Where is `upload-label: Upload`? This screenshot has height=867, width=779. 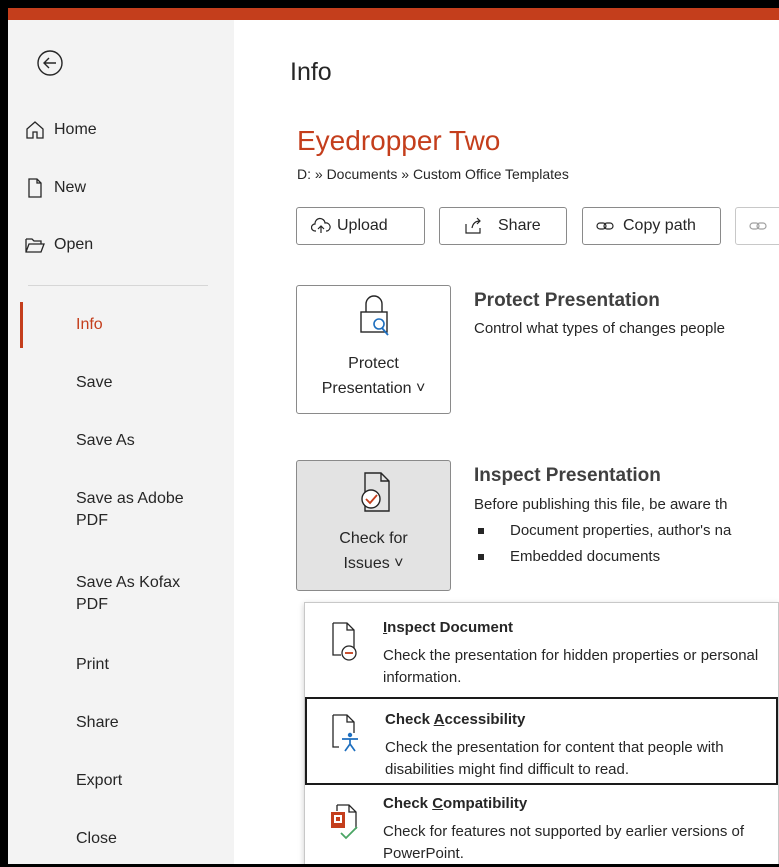 upload-label: Upload is located at coordinates (362, 225).